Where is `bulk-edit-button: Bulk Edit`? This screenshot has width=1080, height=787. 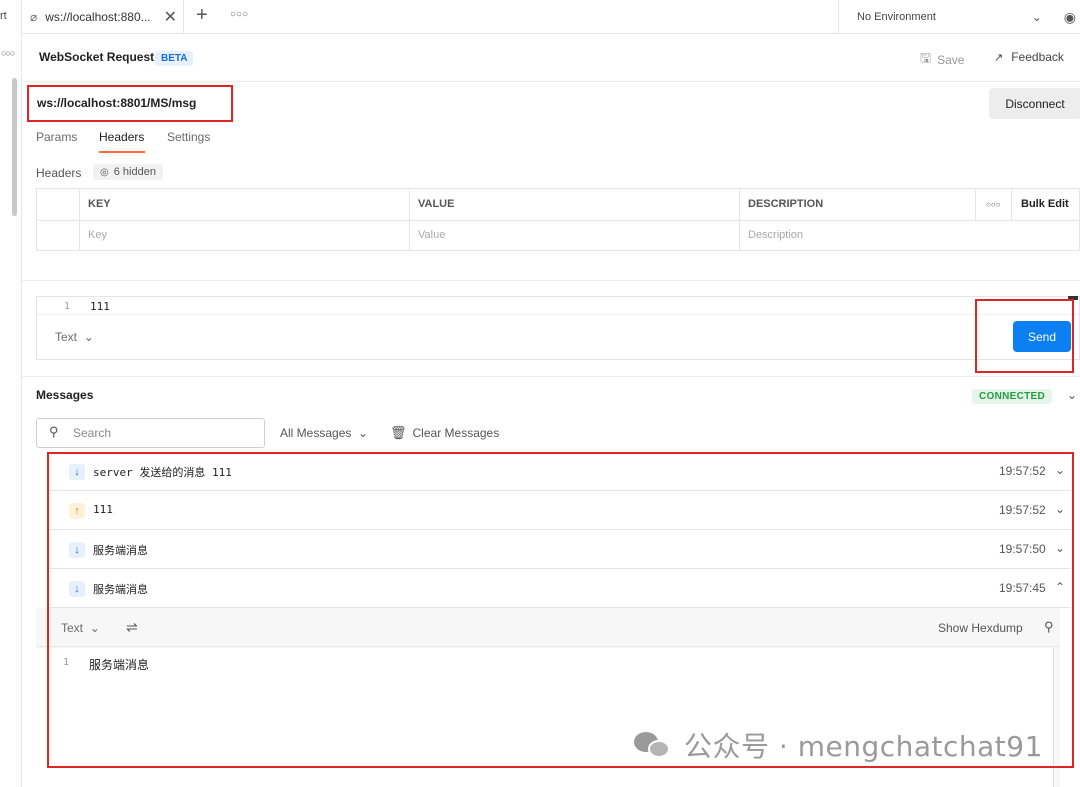
bulk-edit-button: Bulk Edit is located at coordinates (1045, 204).